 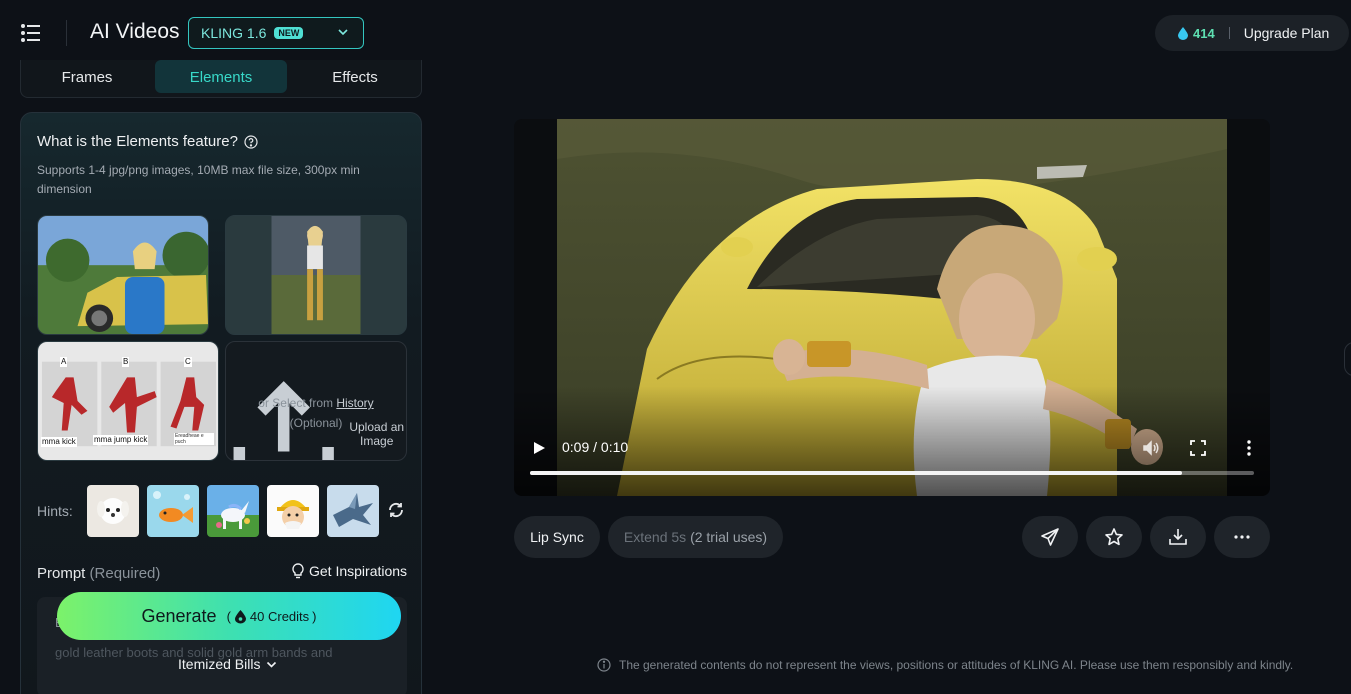 I want to click on upload-select-row: or Select from History, so click(x=316, y=403).